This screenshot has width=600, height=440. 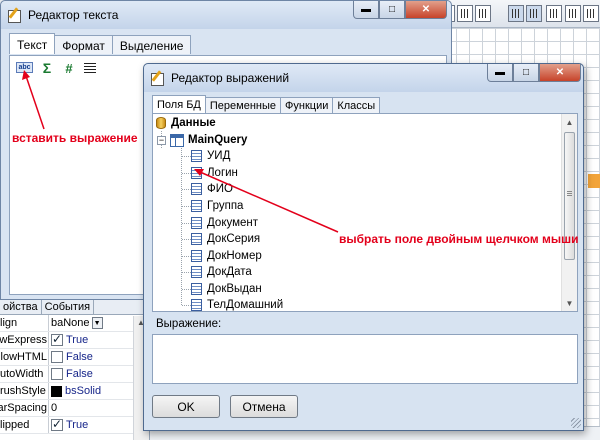 What do you see at coordinates (26, 75) in the screenshot?
I see `arrow-head` at bounding box center [26, 75].